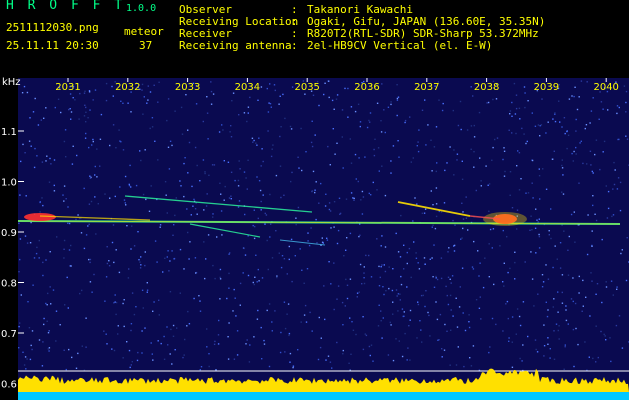  What do you see at coordinates (11, 82) in the screenshot?
I see `y-unit-label: kHz` at bounding box center [11, 82].